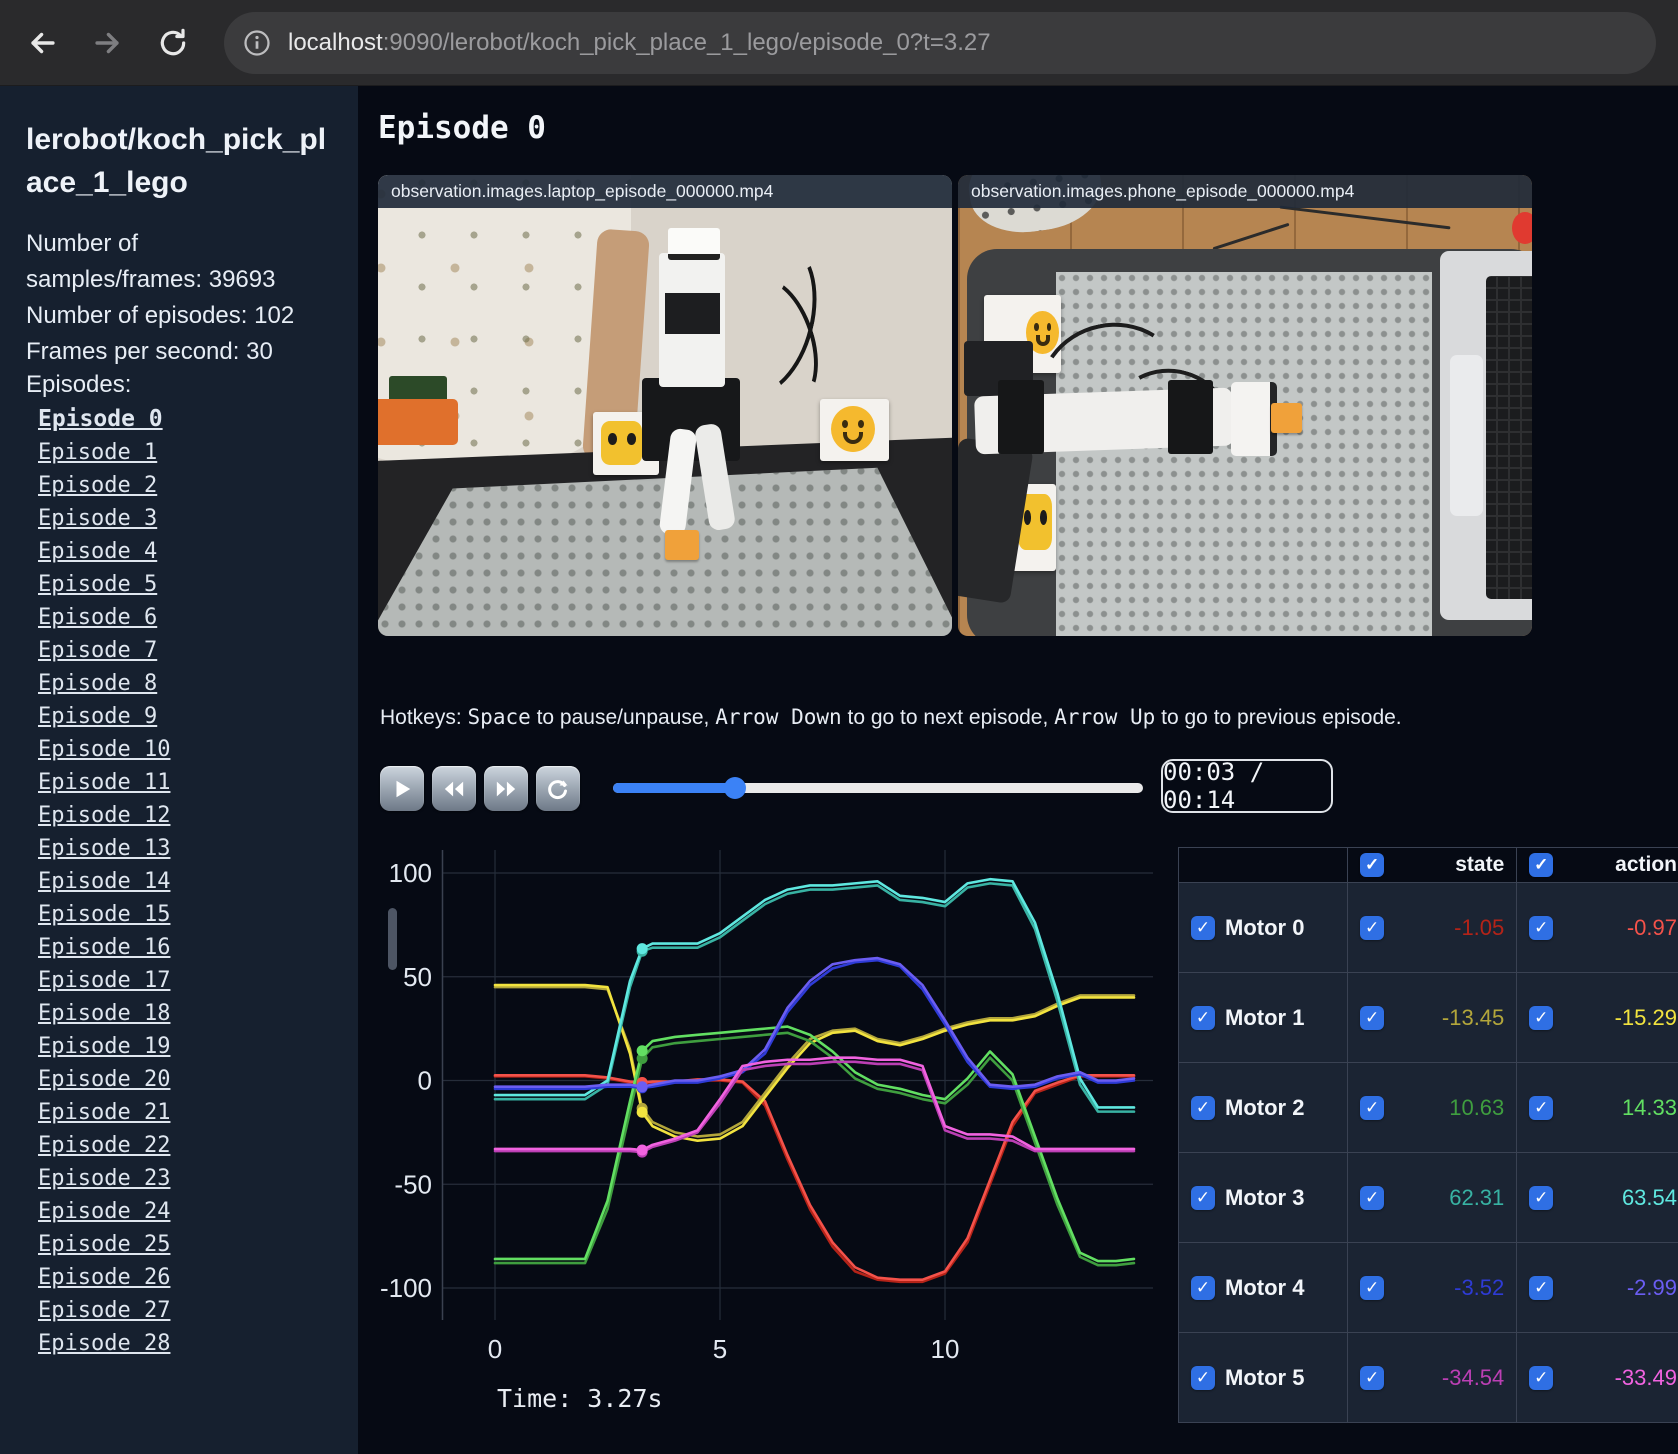 This screenshot has height=1454, width=1678. I want to click on episode-link: Episode 12, so click(104, 815).